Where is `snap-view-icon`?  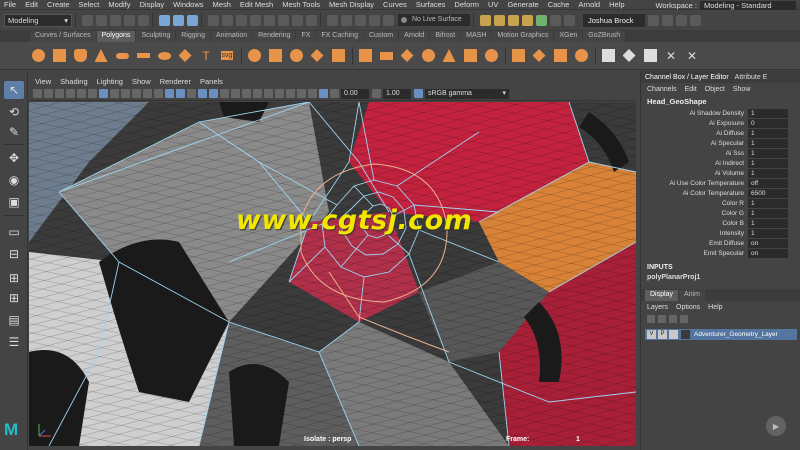
snap-view-icon is located at coordinates (374, 20).